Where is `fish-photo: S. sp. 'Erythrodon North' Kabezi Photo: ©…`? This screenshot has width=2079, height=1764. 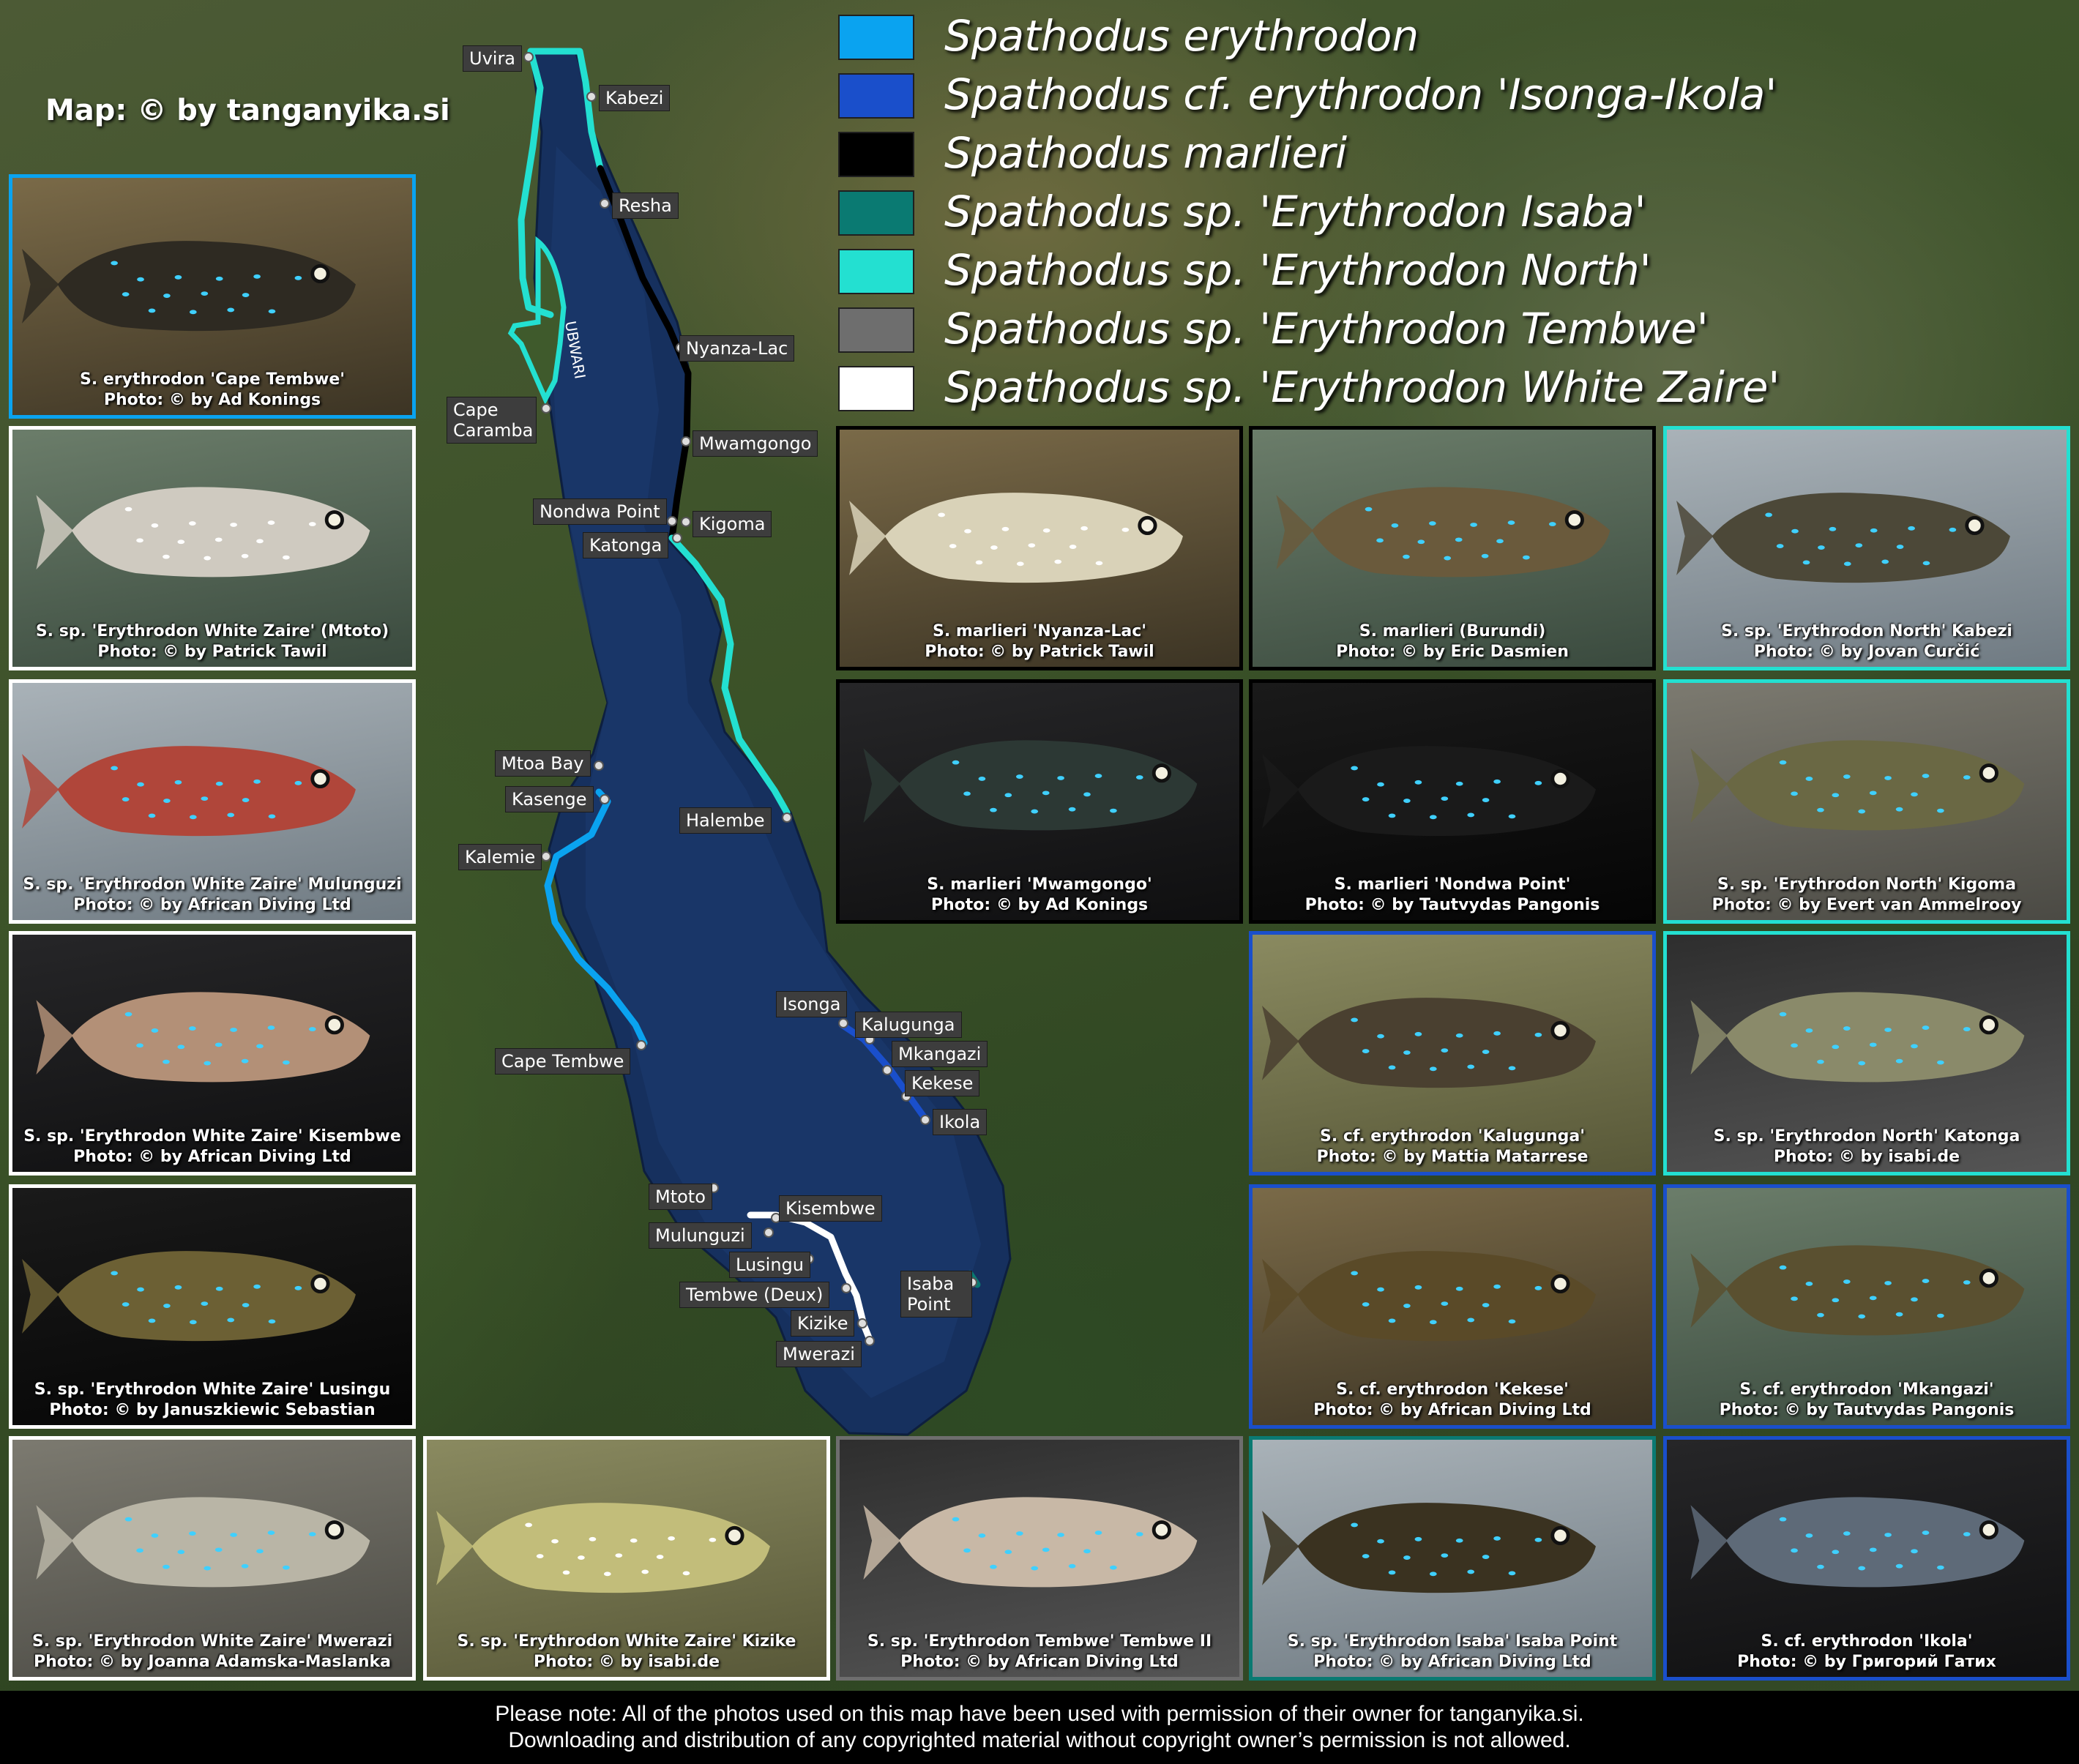 fish-photo: S. sp. 'Erythrodon North' Kabezi Photo: ©… is located at coordinates (1866, 548).